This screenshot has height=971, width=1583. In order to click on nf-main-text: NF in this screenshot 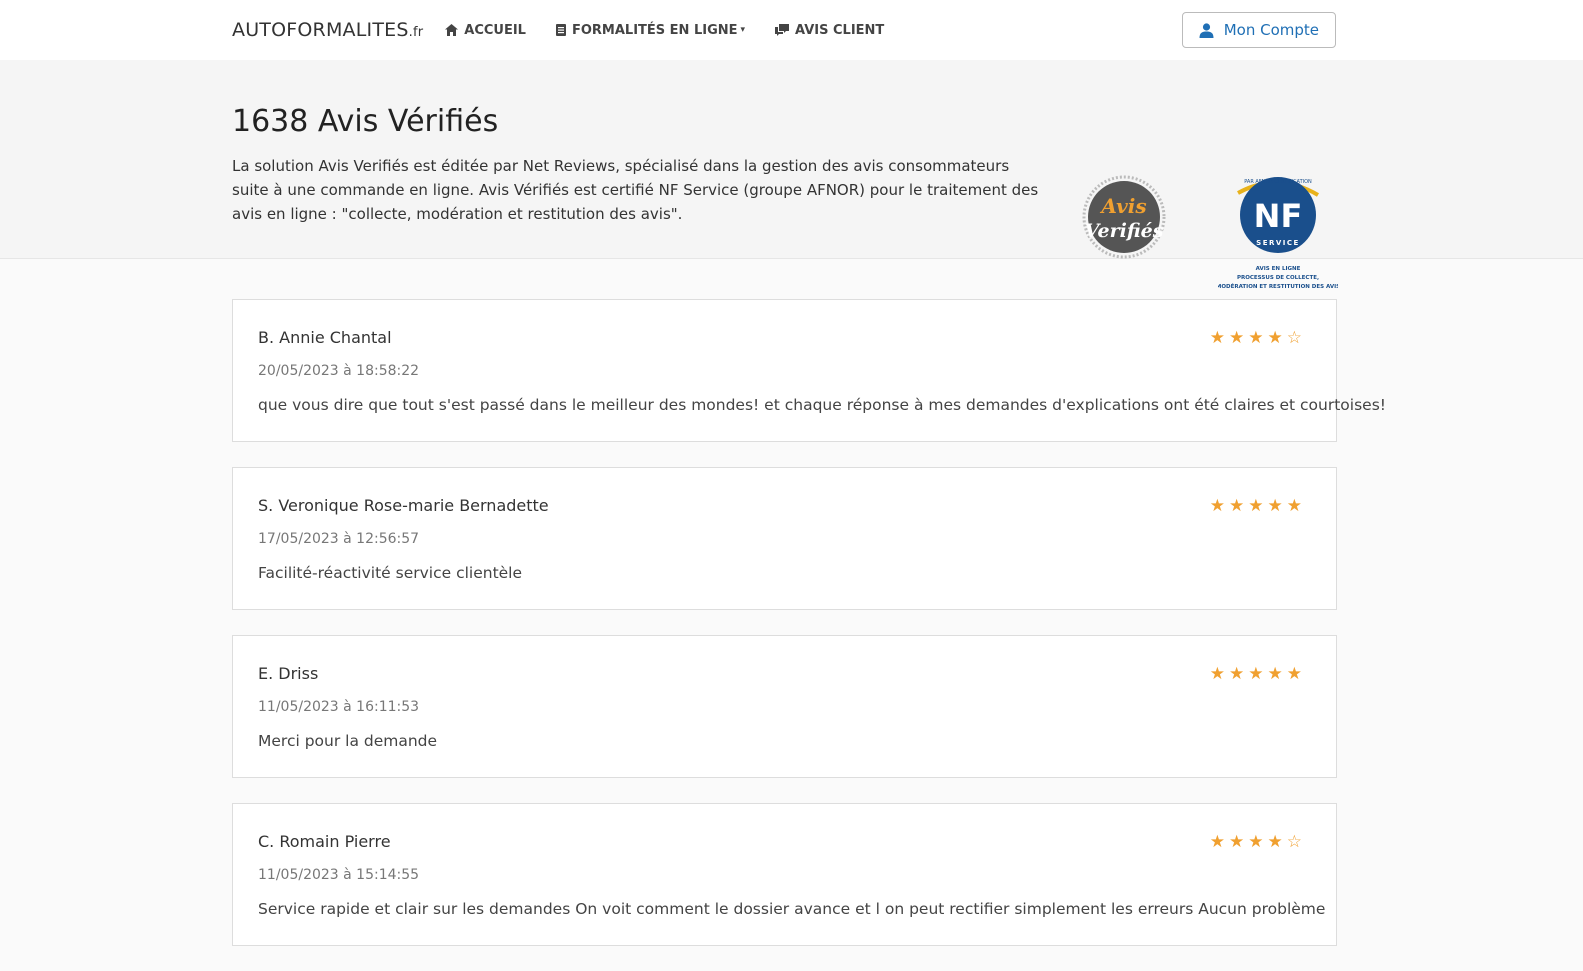, I will do `click(1278, 216)`.